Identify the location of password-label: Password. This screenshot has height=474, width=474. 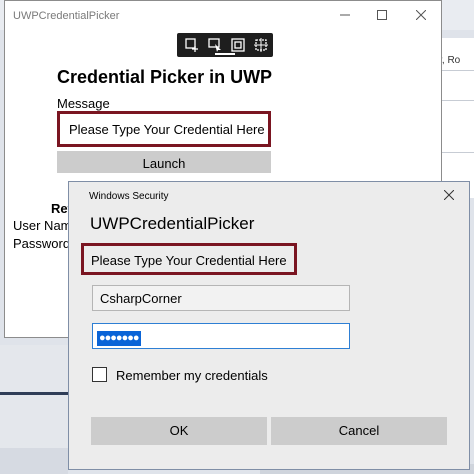
(42, 243).